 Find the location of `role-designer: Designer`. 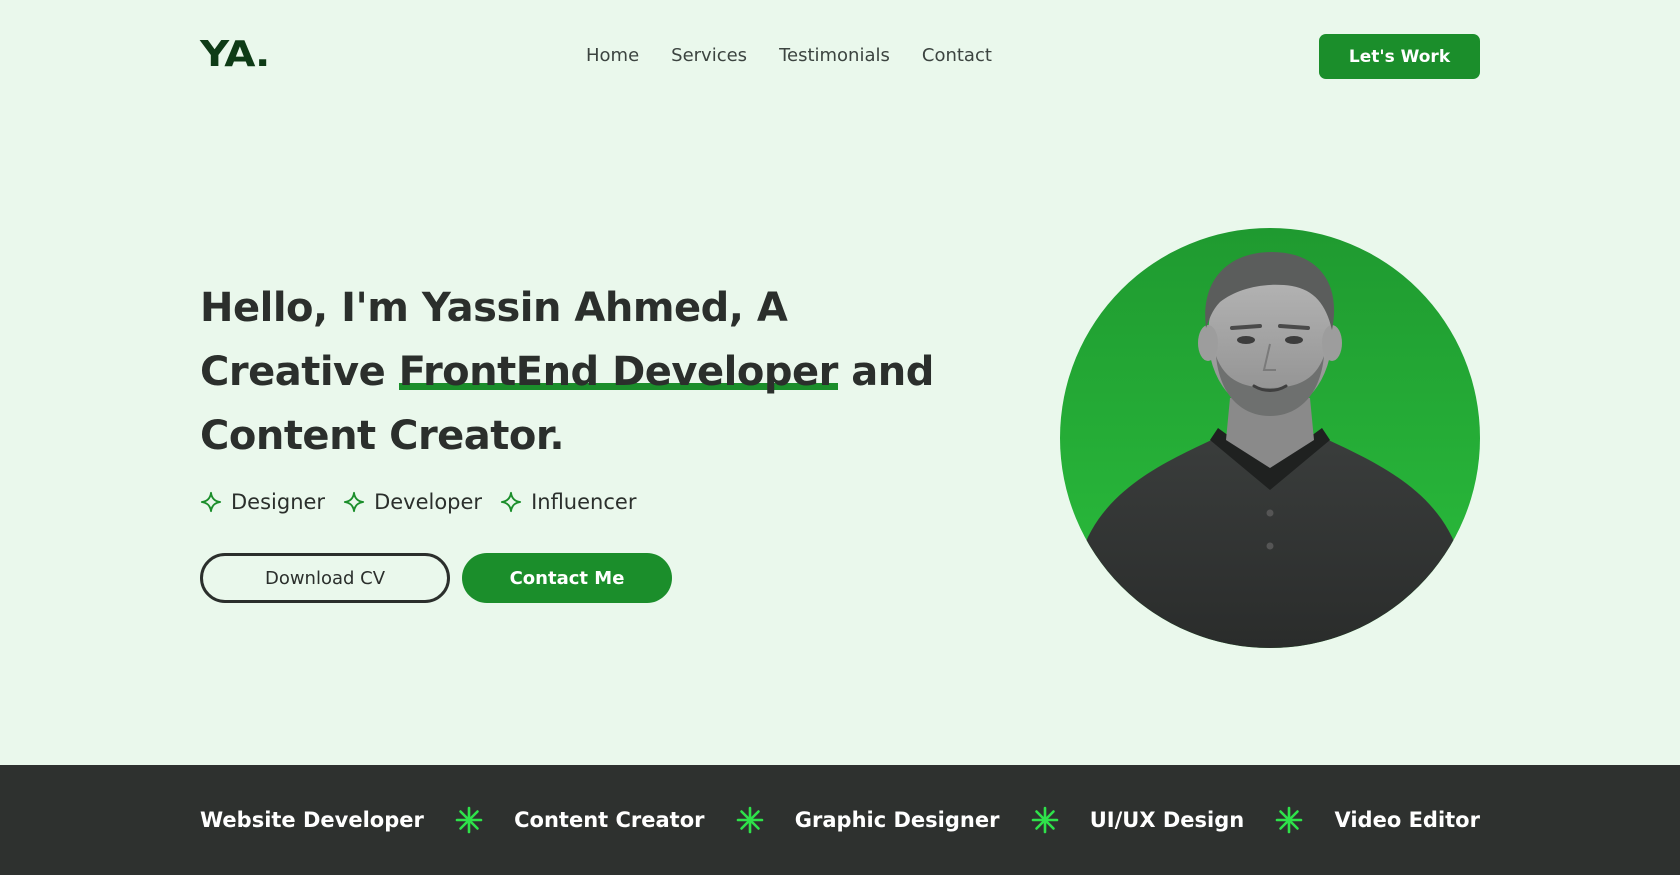

role-designer: Designer is located at coordinates (262, 502).